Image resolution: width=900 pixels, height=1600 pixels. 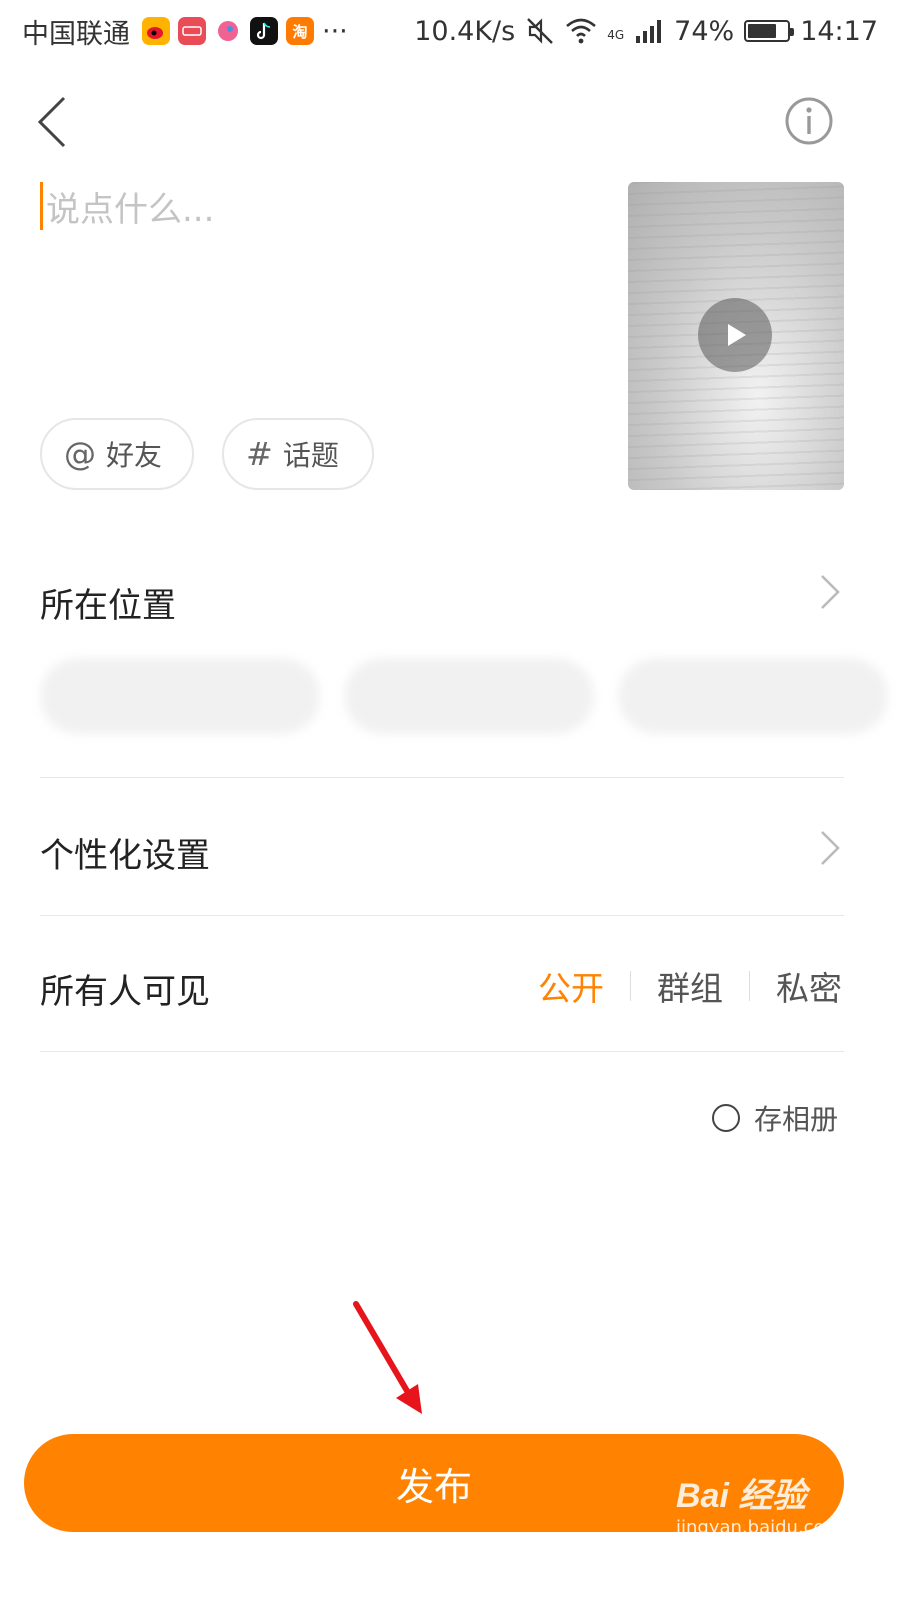 I want to click on status-right: 10.4K/s 4G 74% 14:17, so click(x=646, y=31).